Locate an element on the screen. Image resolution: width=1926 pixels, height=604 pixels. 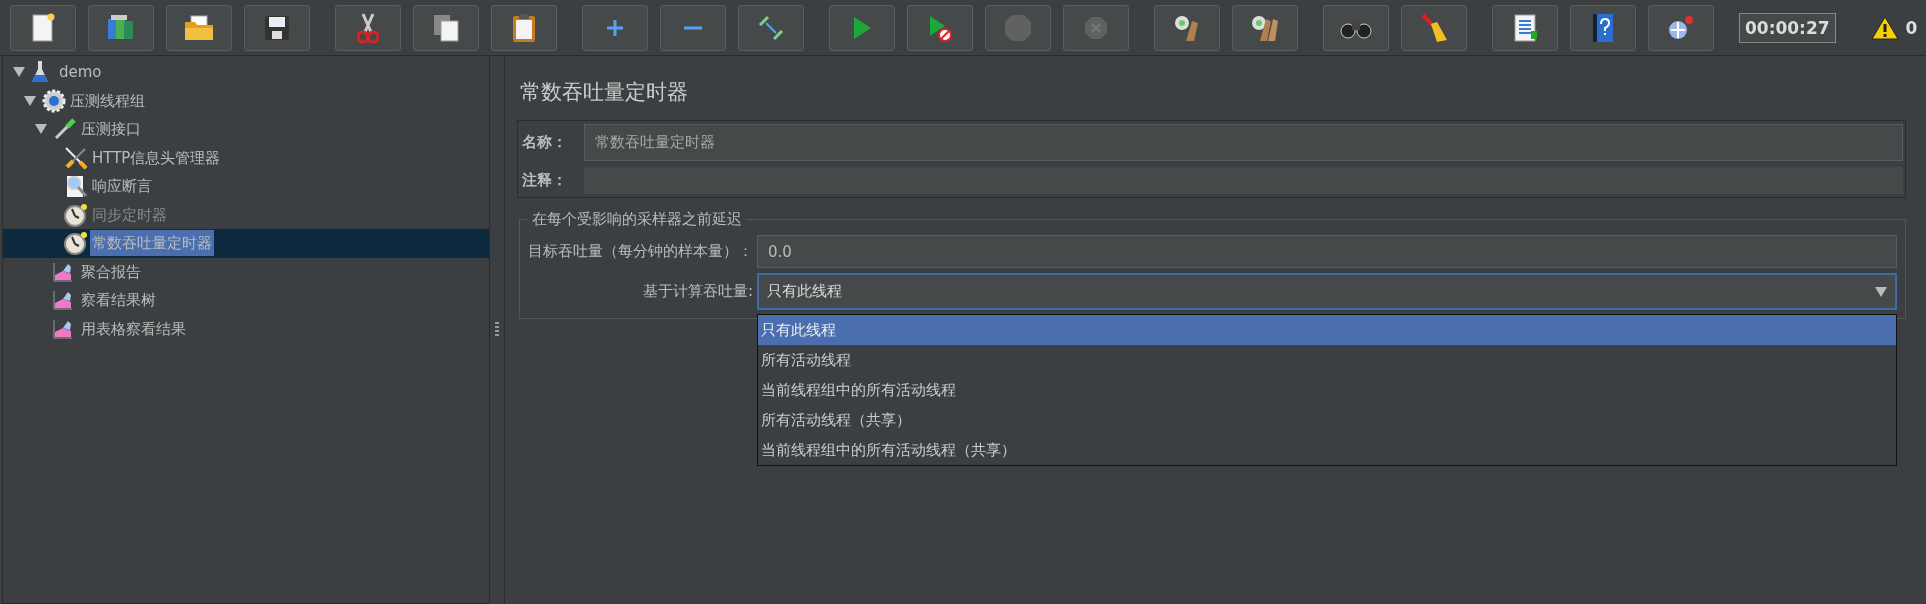
notebook-icon is located at coordinates (1525, 27).